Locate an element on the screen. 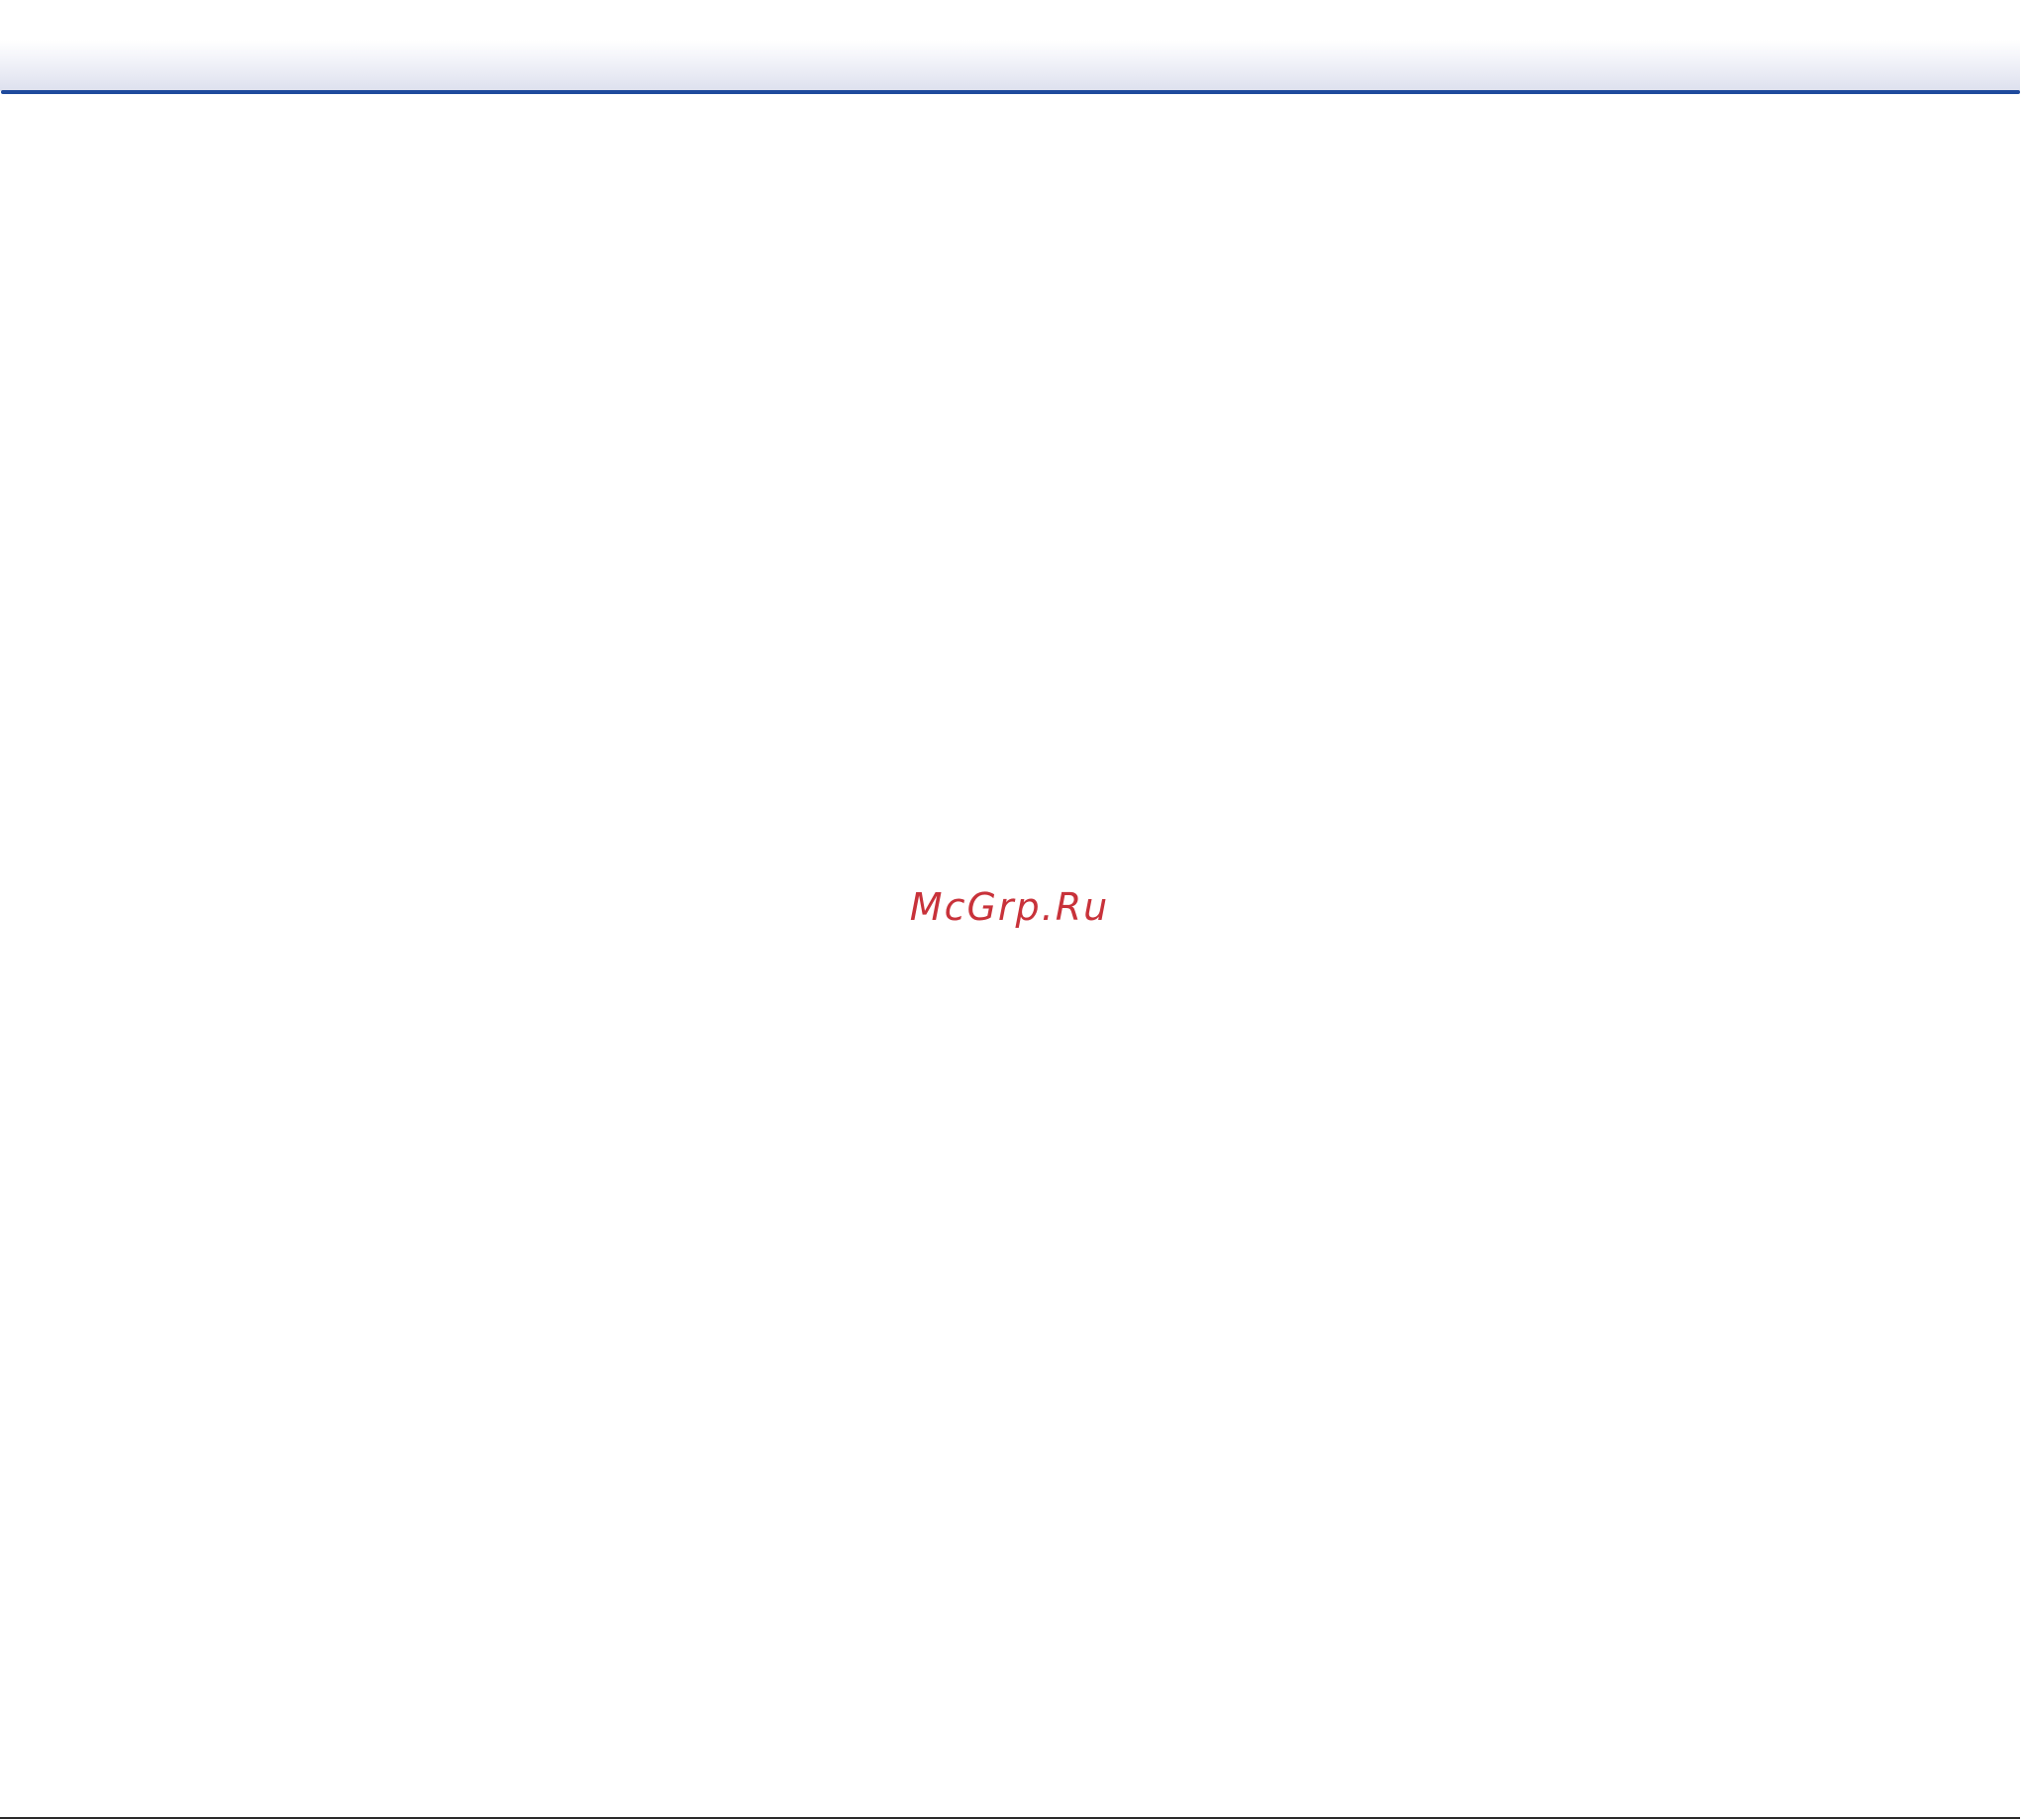 Image resolution: width=2023 pixels, height=1820 pixels. watermark: McGrp.Ru is located at coordinates (1011, 907).